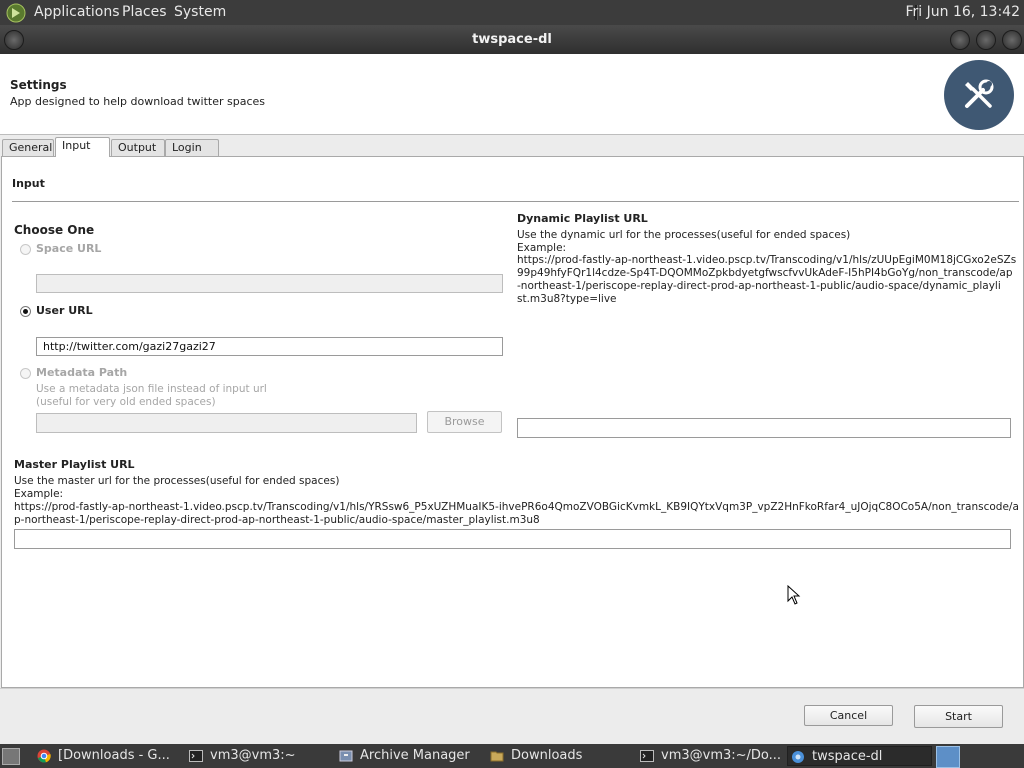  What do you see at coordinates (986, 40) in the screenshot?
I see `maximize-button` at bounding box center [986, 40].